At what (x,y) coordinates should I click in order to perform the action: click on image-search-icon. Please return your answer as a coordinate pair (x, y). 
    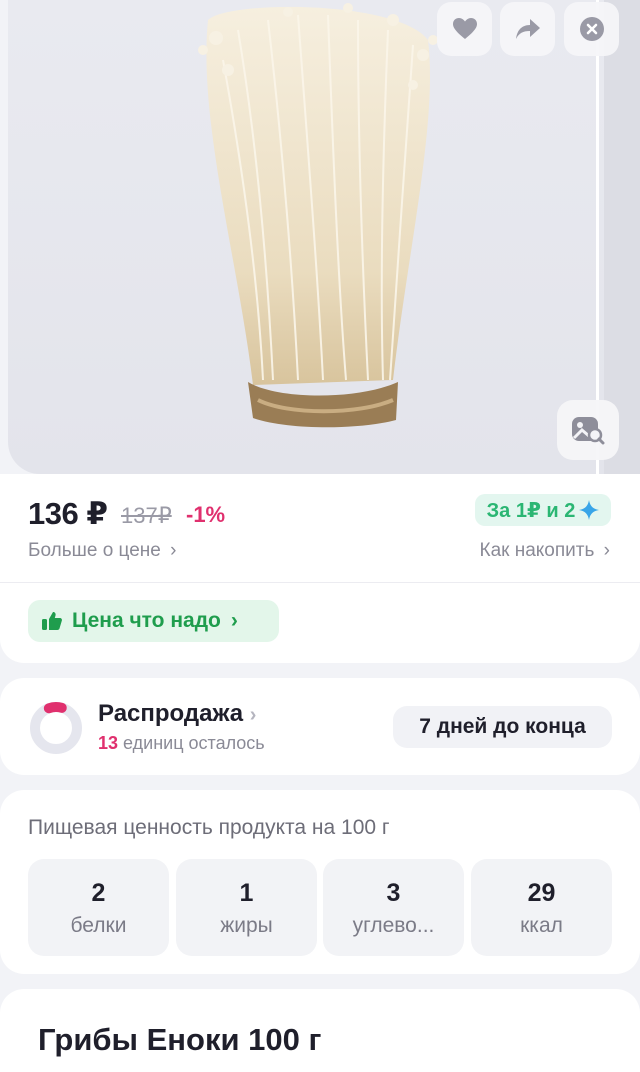
    Looking at the image, I should click on (588, 431).